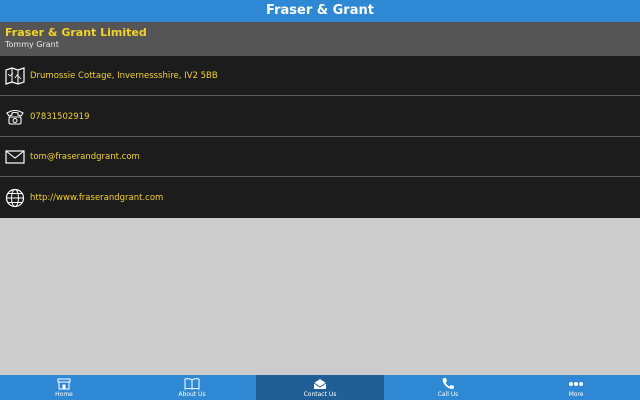  I want to click on tab-contact-us-label: Contact Us, so click(320, 394).